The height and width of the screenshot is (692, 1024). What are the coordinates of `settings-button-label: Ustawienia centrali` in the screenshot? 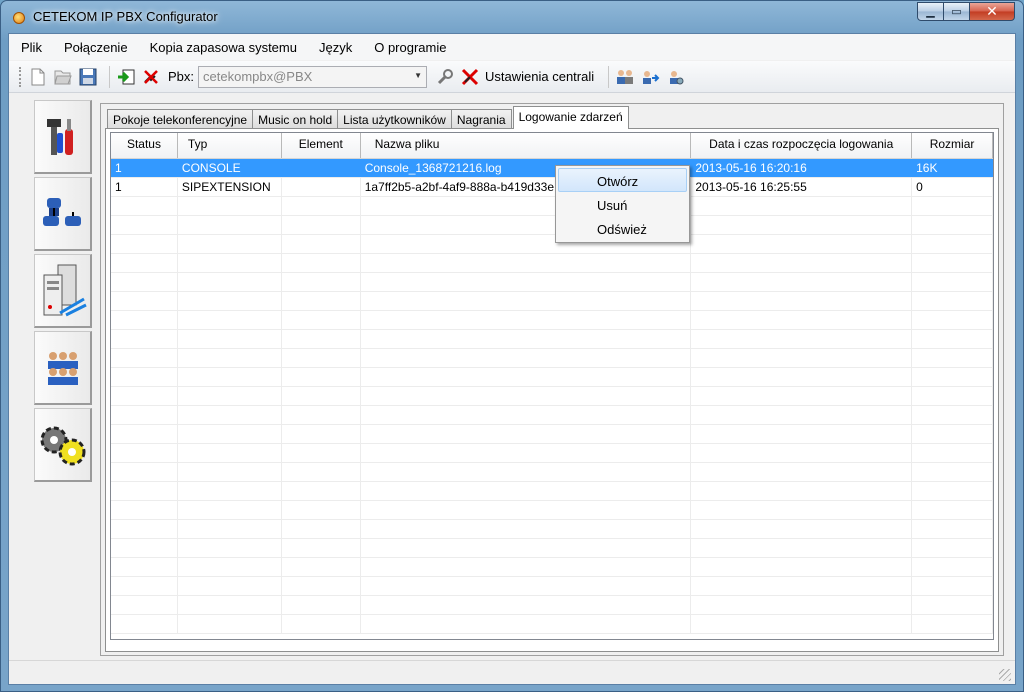 It's located at (539, 76).